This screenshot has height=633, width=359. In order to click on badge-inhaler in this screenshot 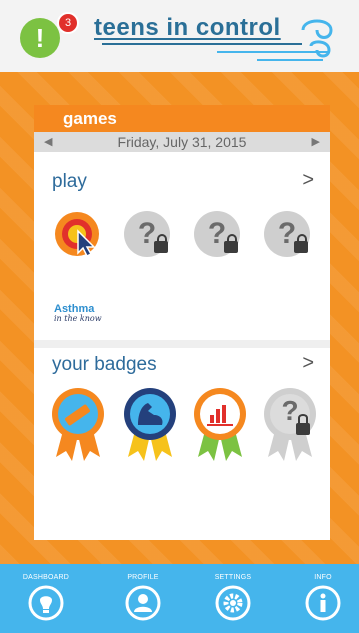, I will do `click(78, 427)`.